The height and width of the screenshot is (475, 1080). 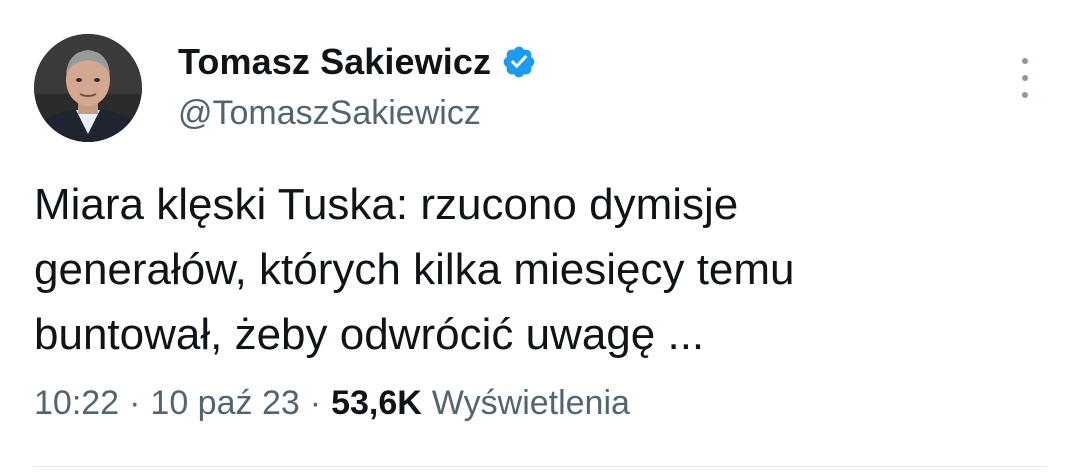 I want to click on tweet-time: 10:22, so click(x=76, y=403).